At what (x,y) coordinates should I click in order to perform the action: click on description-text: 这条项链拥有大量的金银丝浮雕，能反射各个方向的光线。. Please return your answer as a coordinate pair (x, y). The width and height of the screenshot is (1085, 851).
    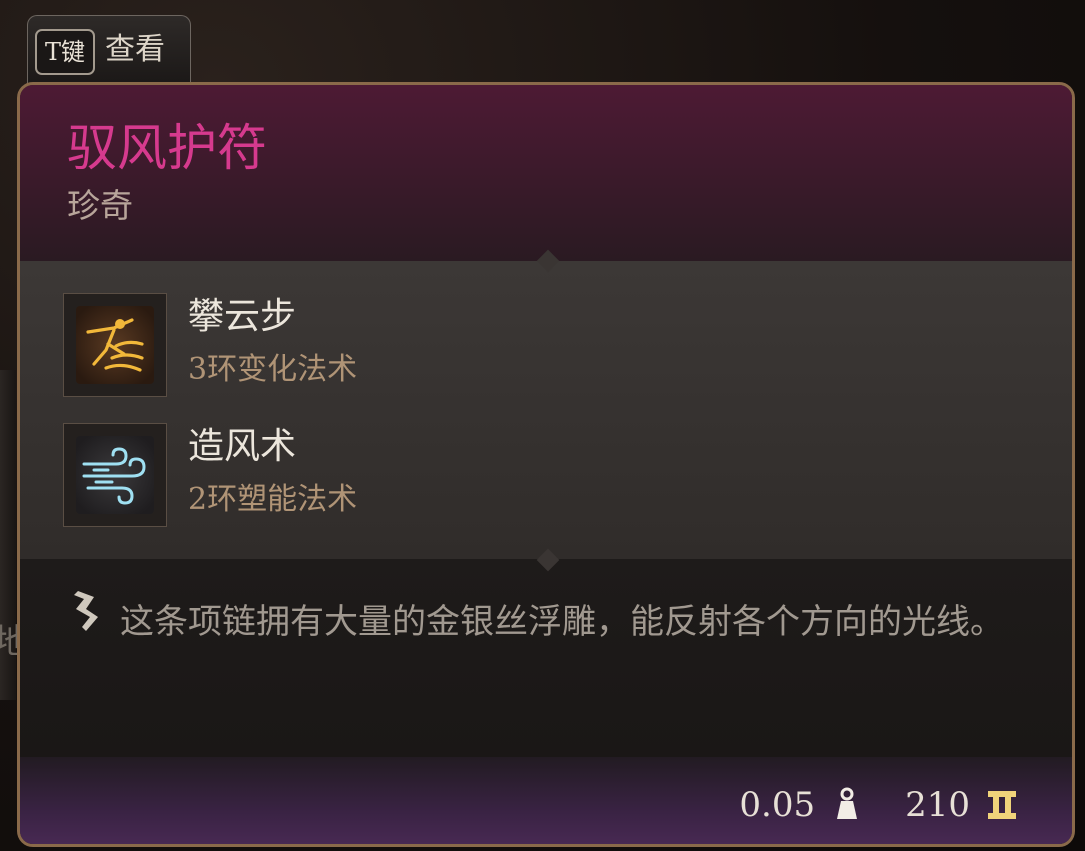
    Looking at the image, I should click on (562, 622).